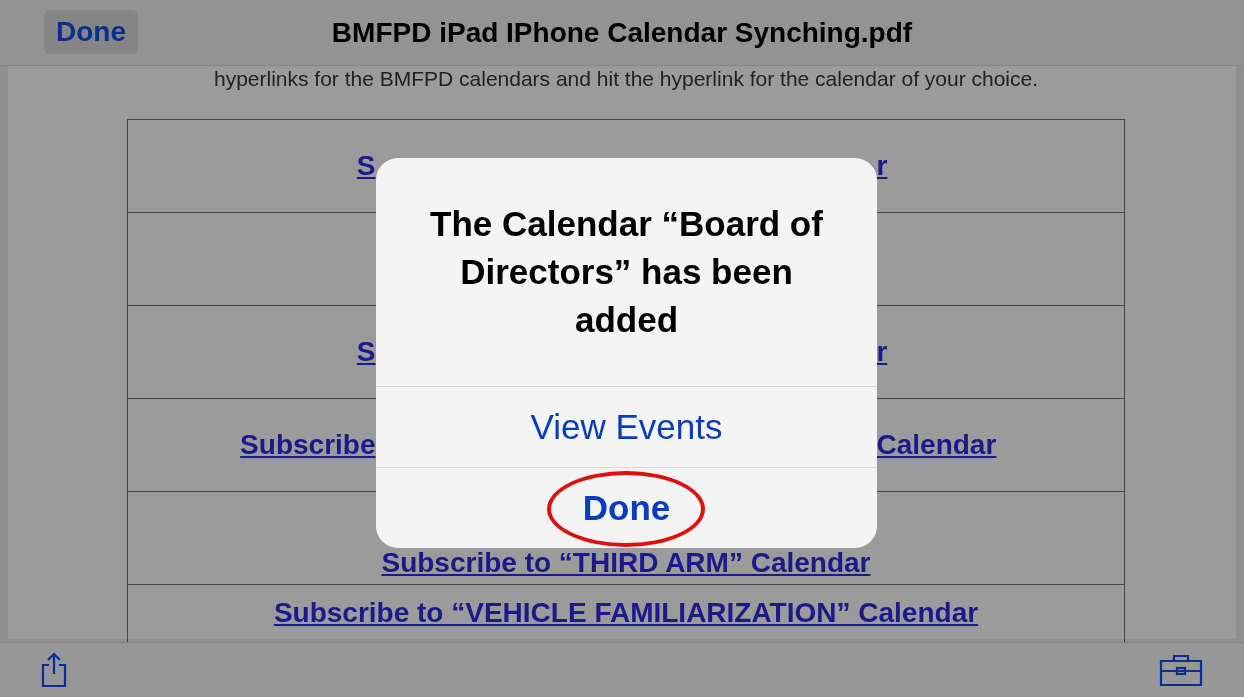 This screenshot has width=1244, height=697. Describe the element at coordinates (626, 427) in the screenshot. I see `alert-button: View Events` at that location.